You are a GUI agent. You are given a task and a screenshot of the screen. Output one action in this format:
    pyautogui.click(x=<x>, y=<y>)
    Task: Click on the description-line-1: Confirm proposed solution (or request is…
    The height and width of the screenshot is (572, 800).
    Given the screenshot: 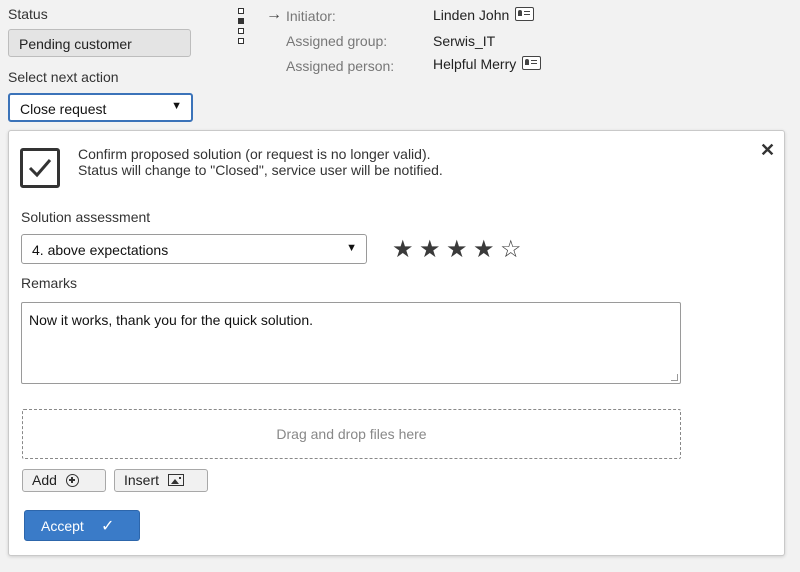 What is the action you would take?
    pyautogui.click(x=254, y=154)
    